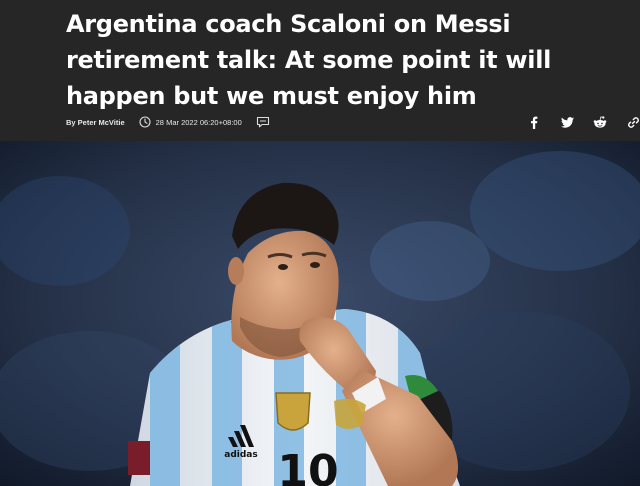 The width and height of the screenshot is (640, 486). I want to click on jersey-number: 10, so click(307, 466).